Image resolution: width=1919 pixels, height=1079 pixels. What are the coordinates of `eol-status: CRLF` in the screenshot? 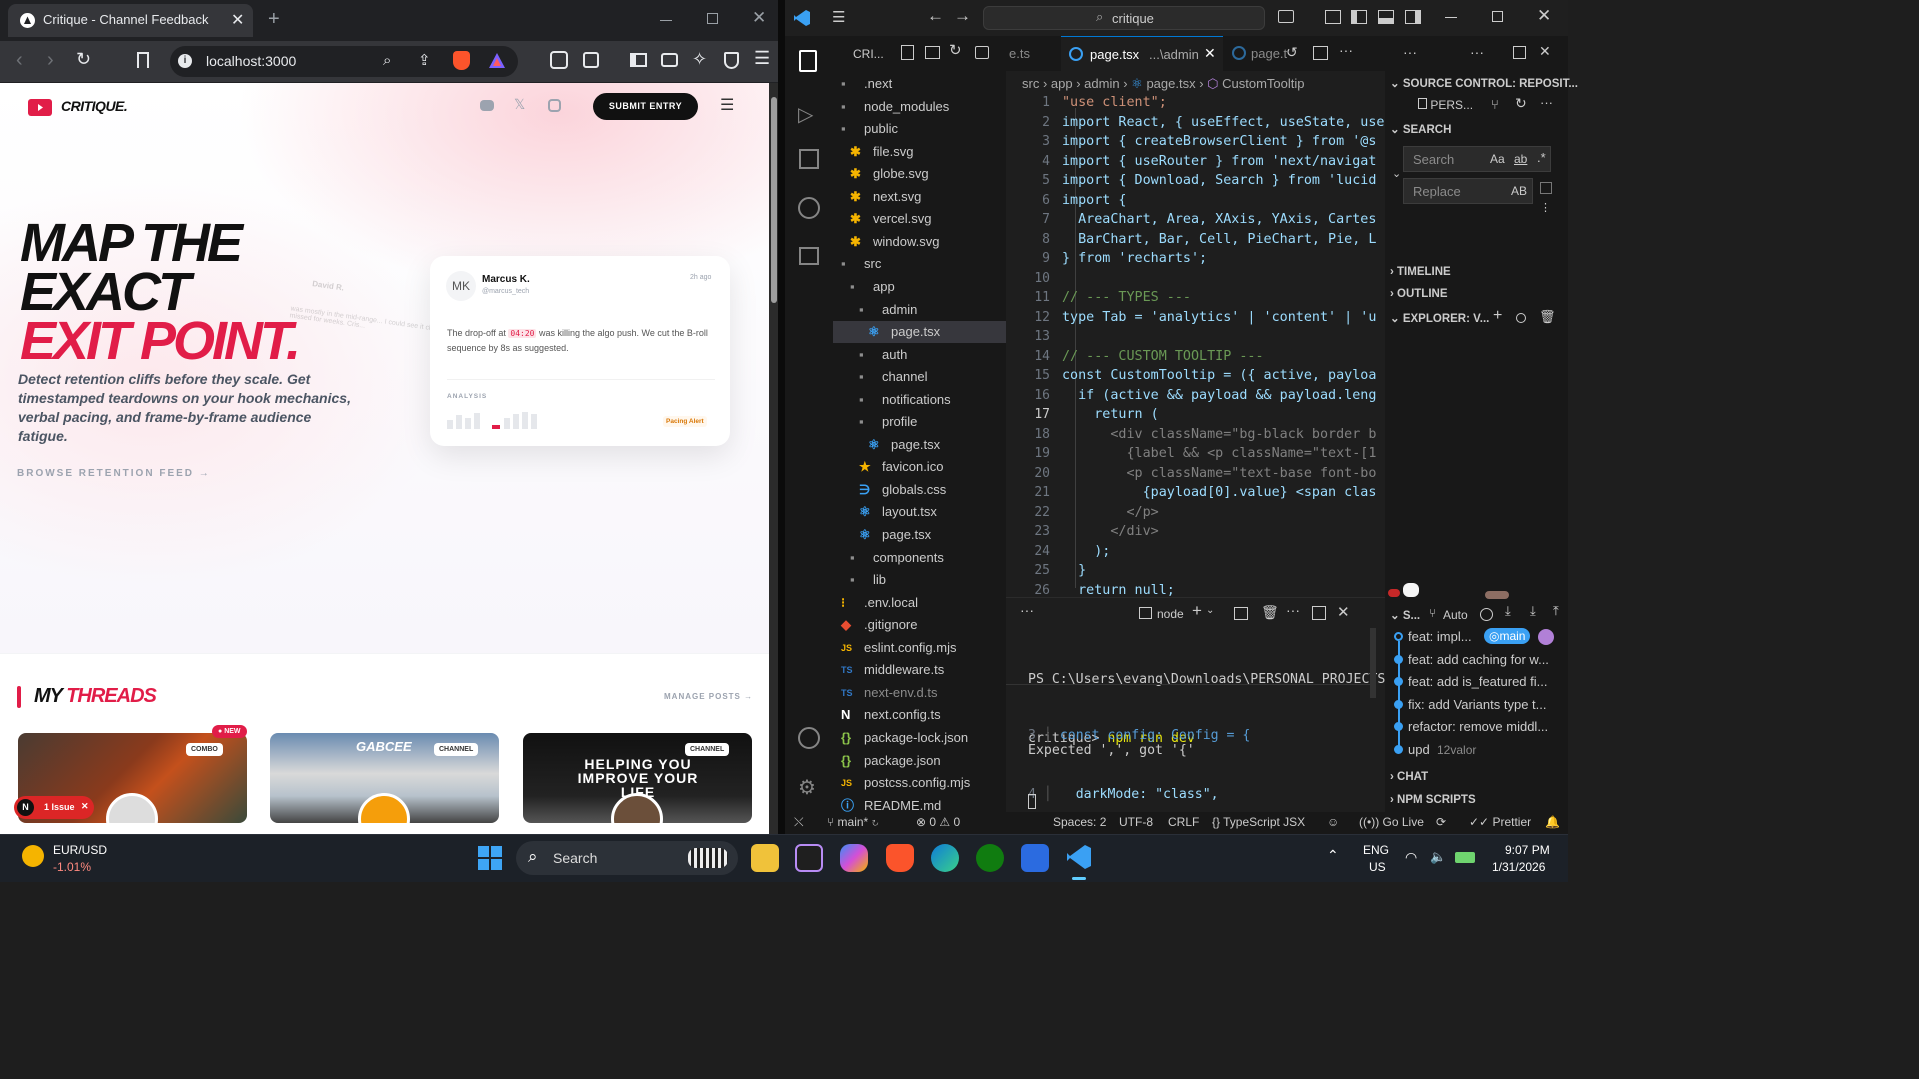 It's located at (1183, 822).